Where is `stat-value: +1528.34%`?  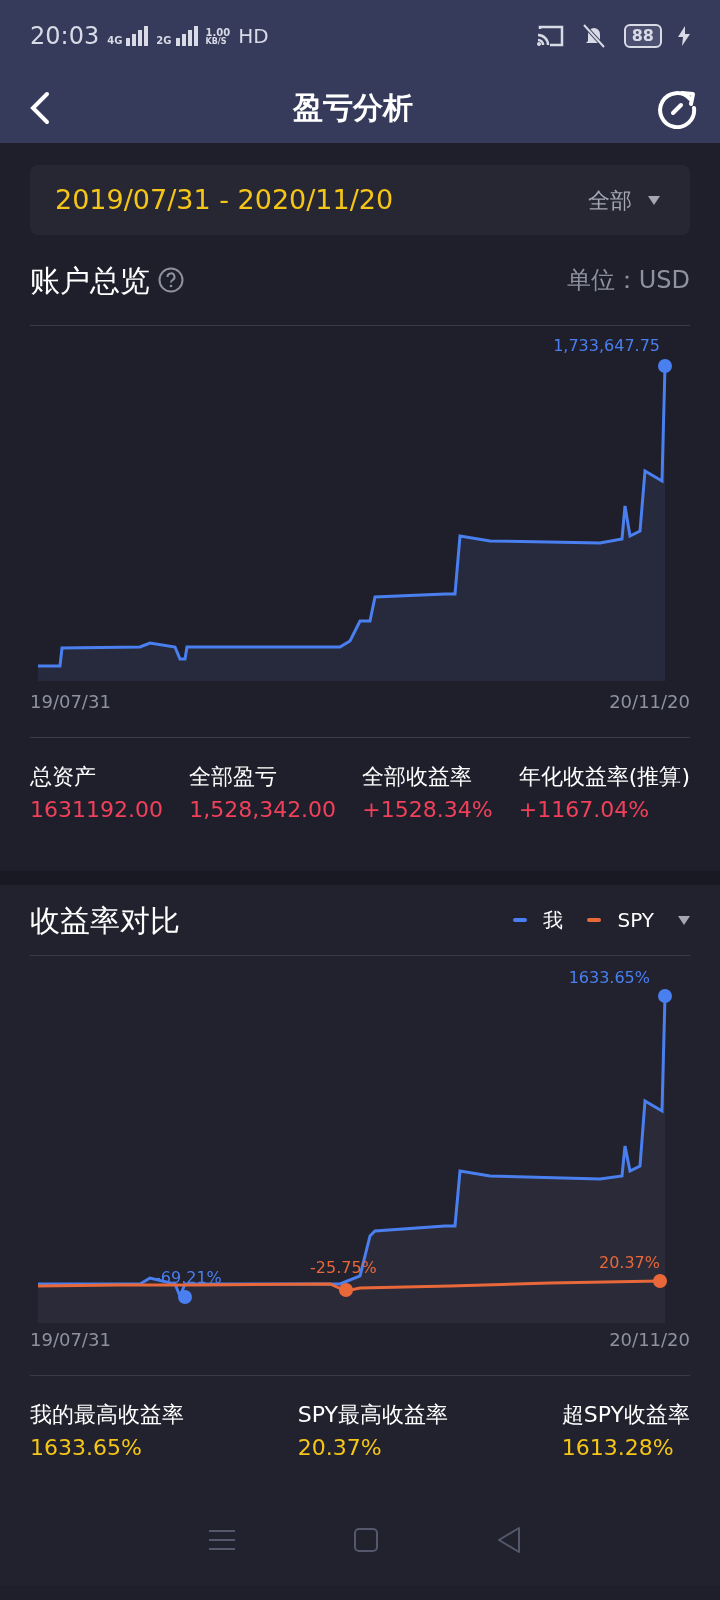
stat-value: +1528.34% is located at coordinates (427, 810).